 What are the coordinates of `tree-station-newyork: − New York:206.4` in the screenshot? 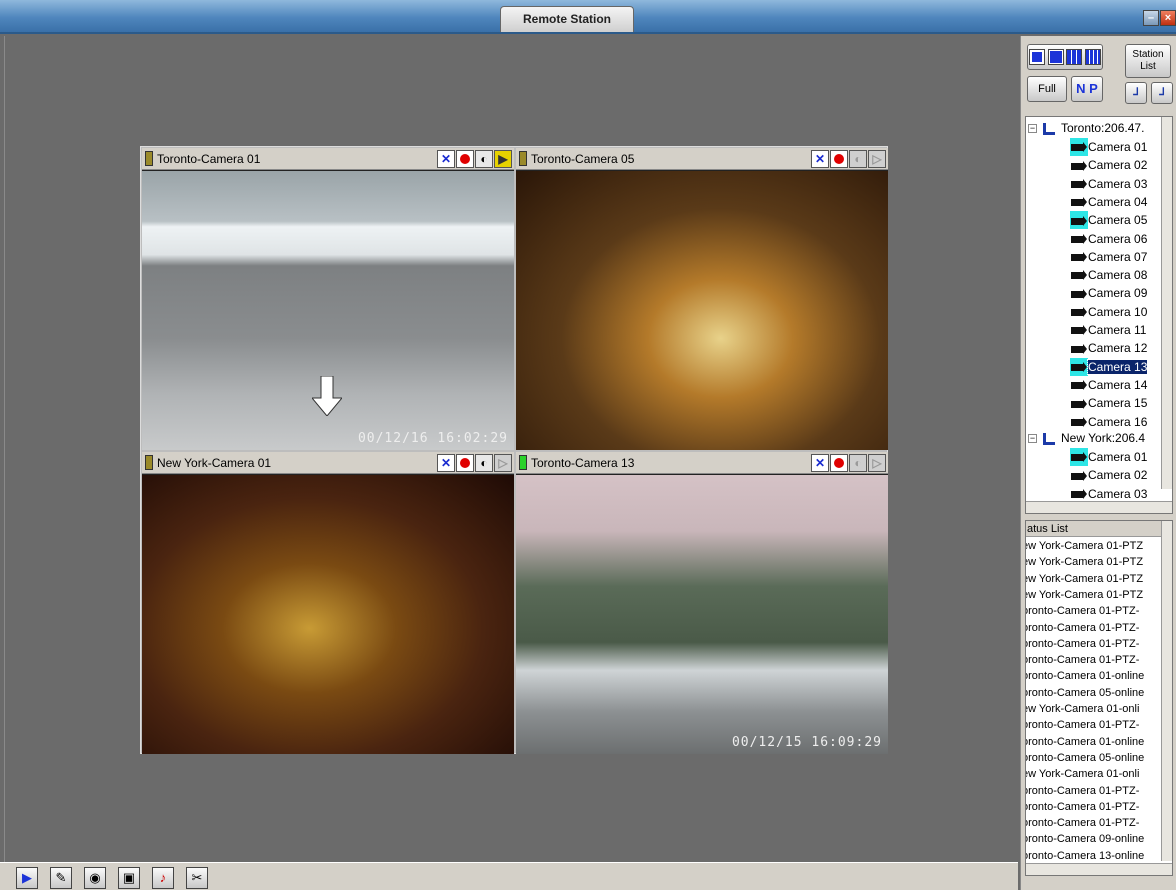 It's located at (1086, 438).